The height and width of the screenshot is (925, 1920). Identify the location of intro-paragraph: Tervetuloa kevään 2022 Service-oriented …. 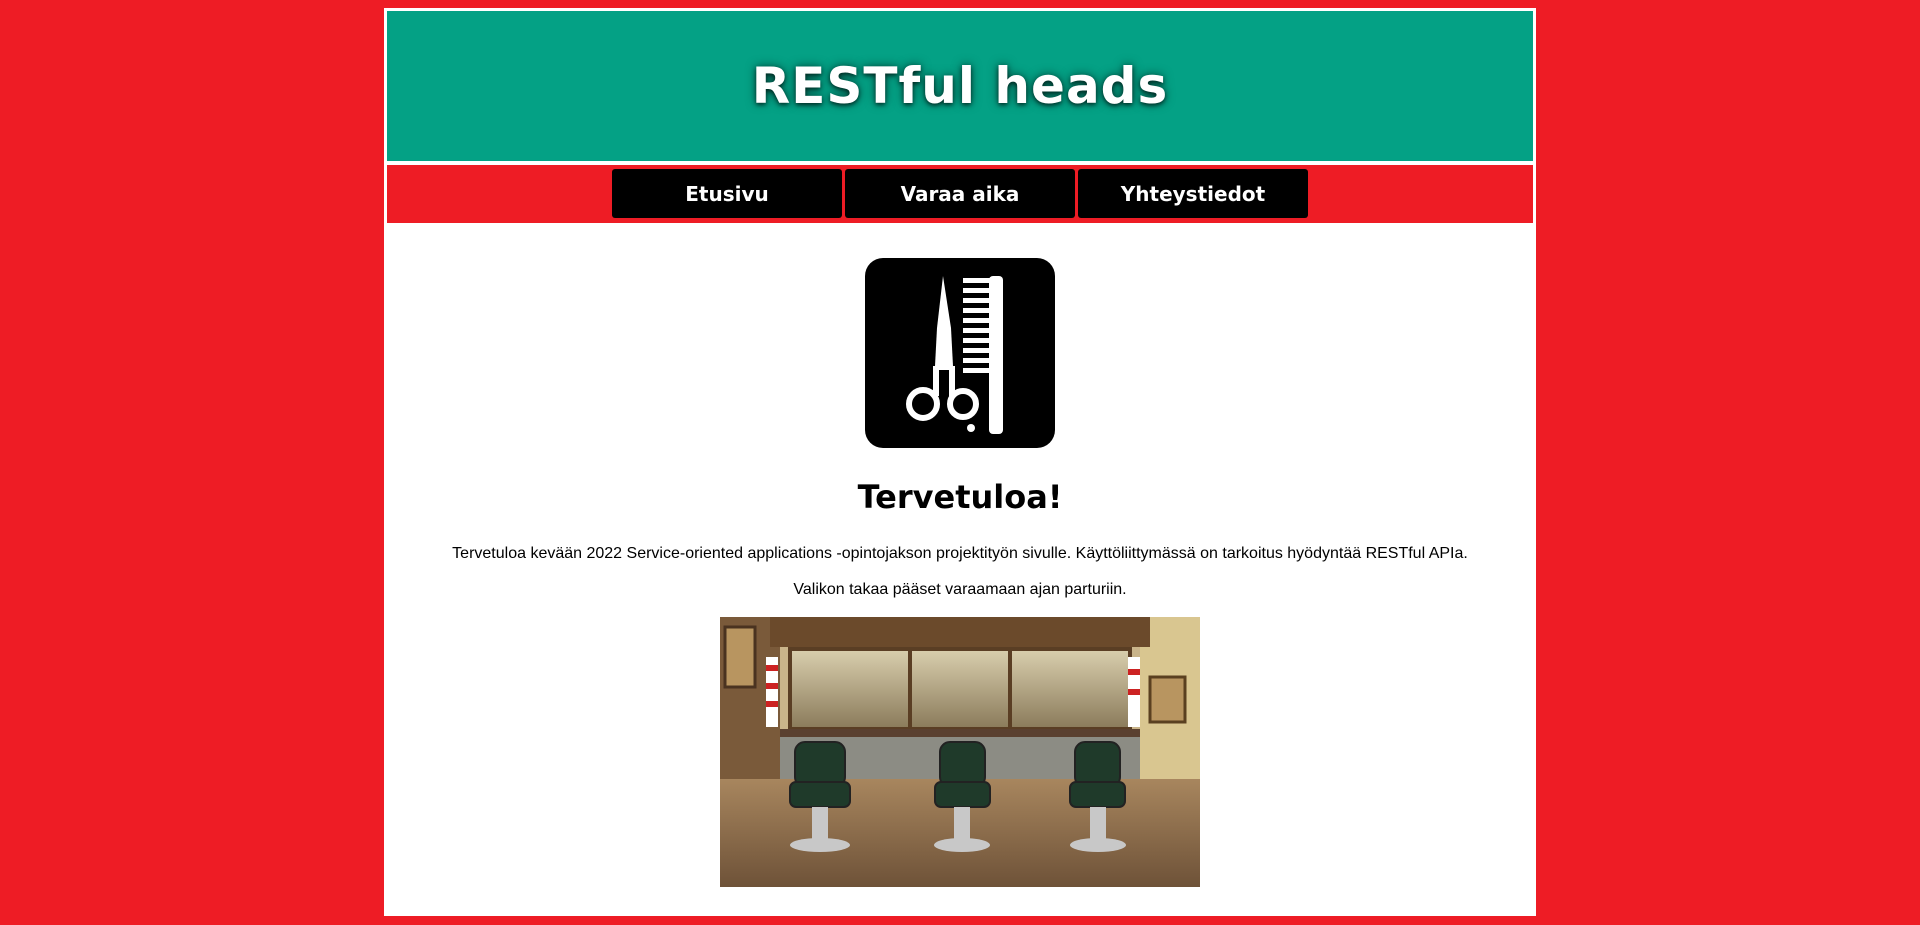
(960, 553).